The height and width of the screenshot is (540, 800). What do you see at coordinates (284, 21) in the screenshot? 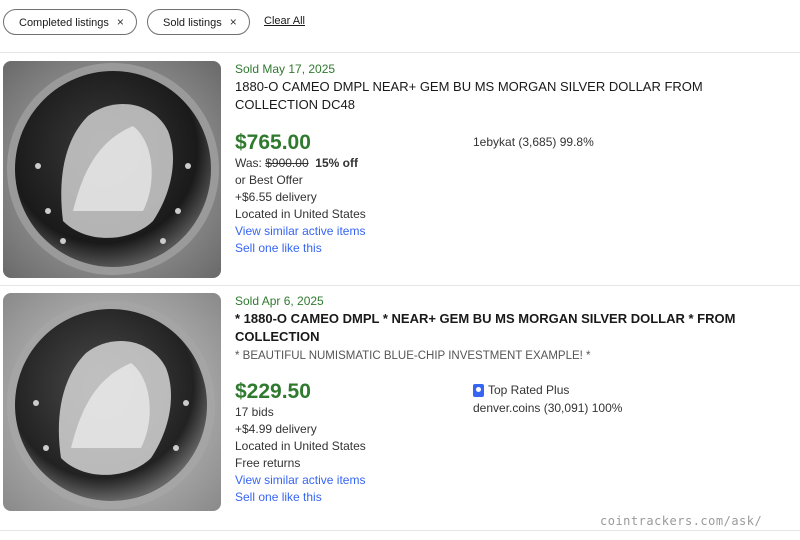
I see `clear-all-link: Clear All` at bounding box center [284, 21].